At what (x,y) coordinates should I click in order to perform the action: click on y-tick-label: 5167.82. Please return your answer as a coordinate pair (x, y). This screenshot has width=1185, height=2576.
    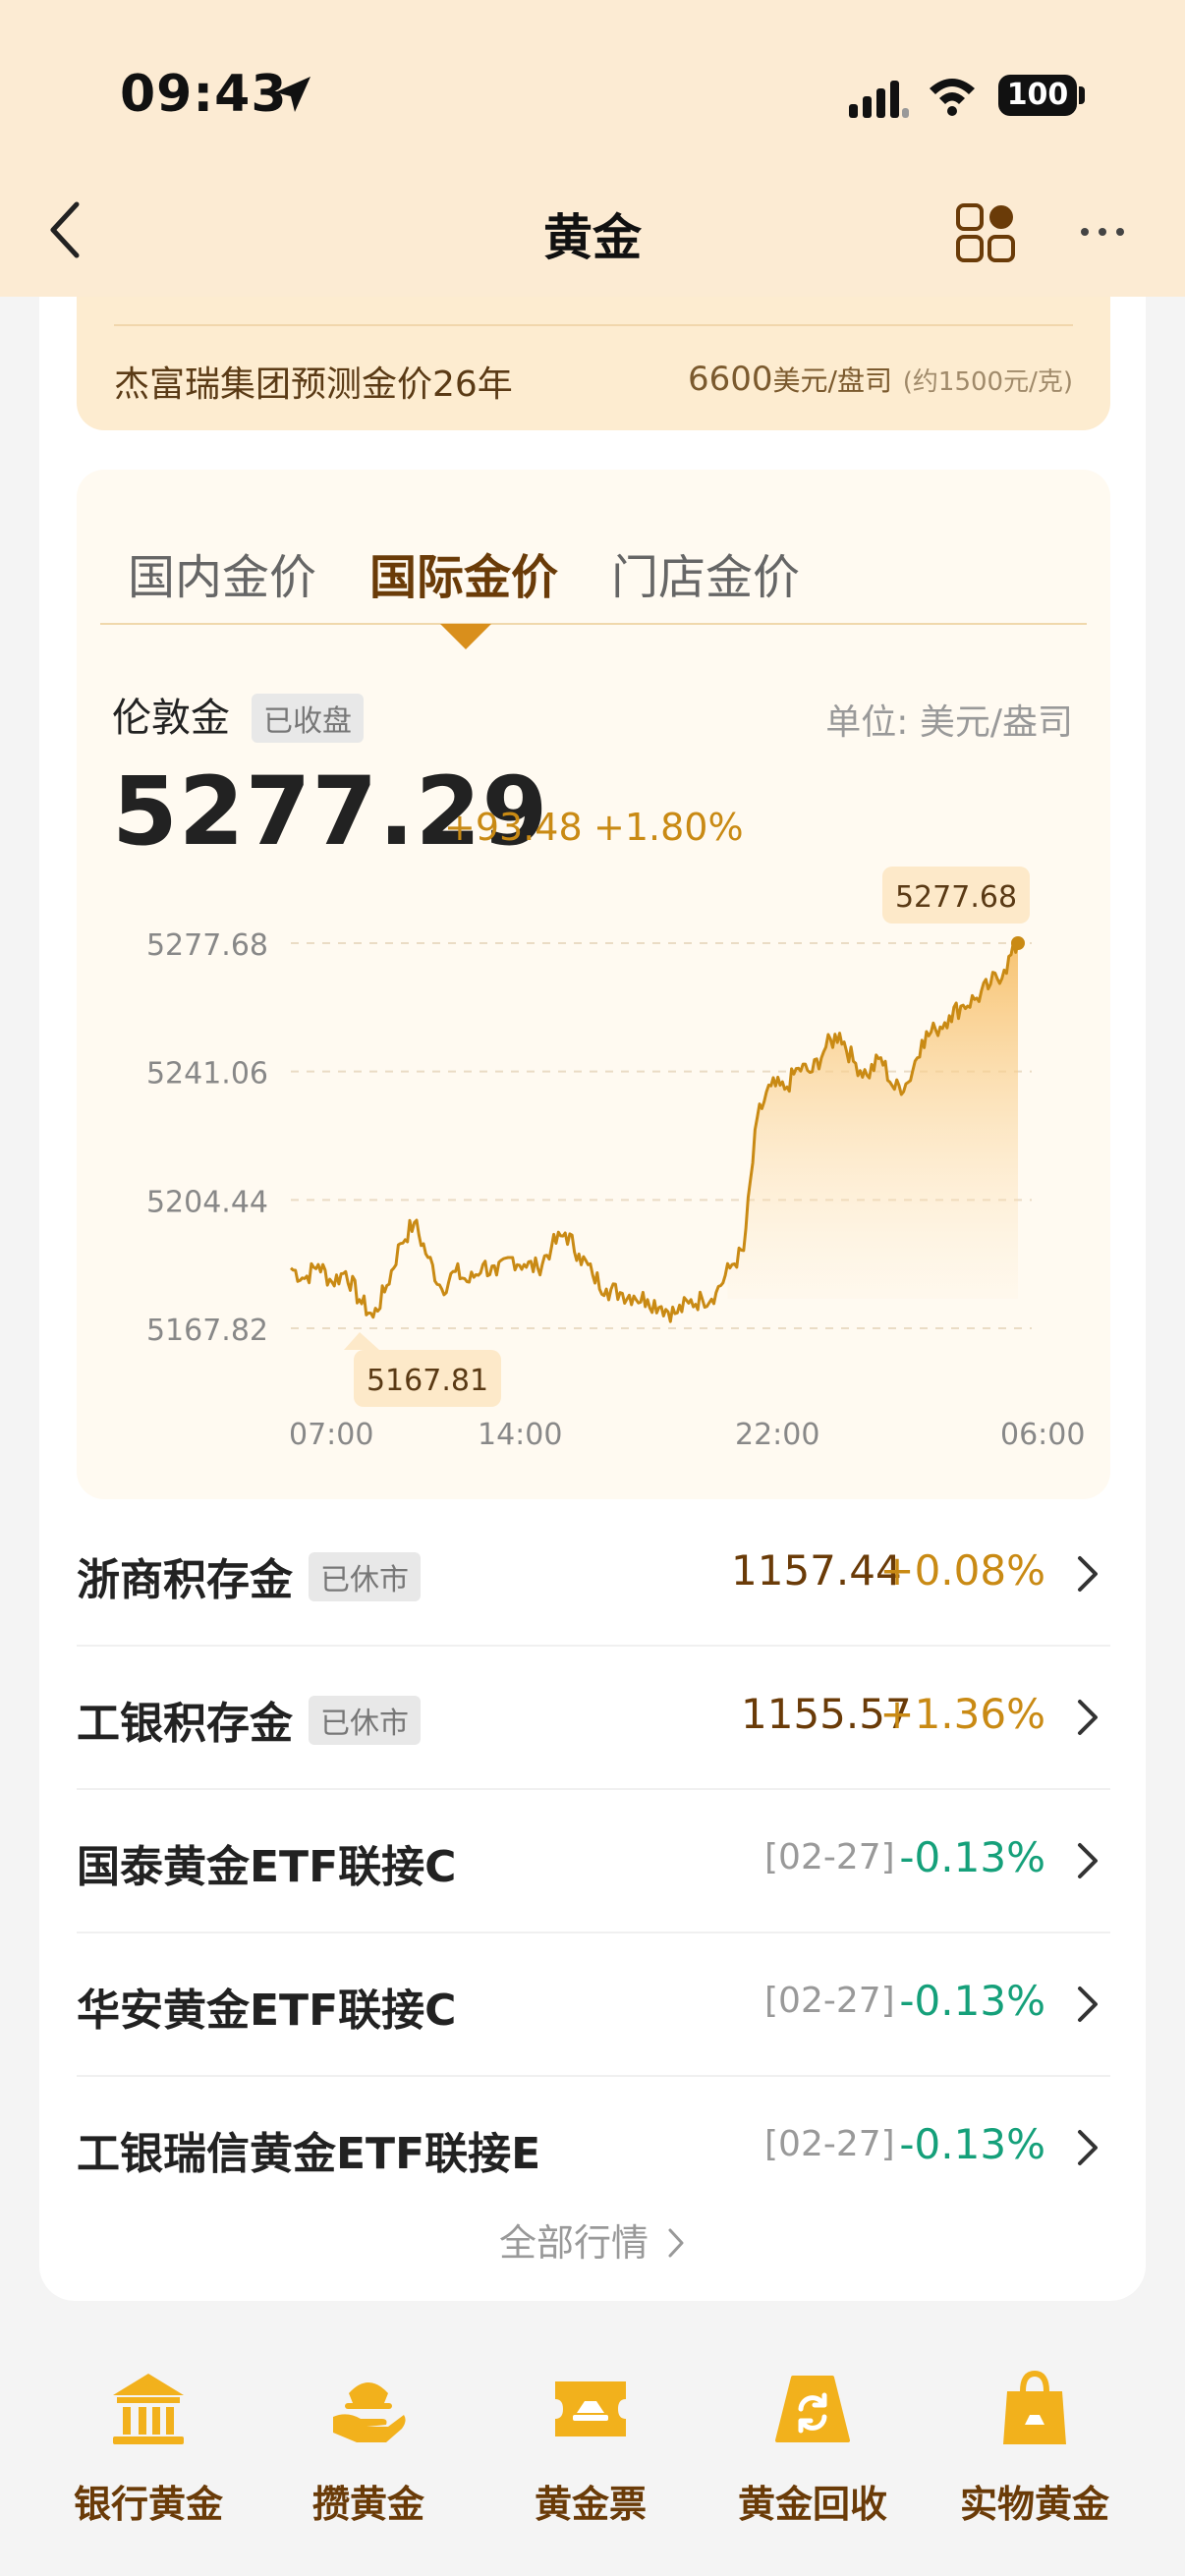
    Looking at the image, I should click on (207, 1331).